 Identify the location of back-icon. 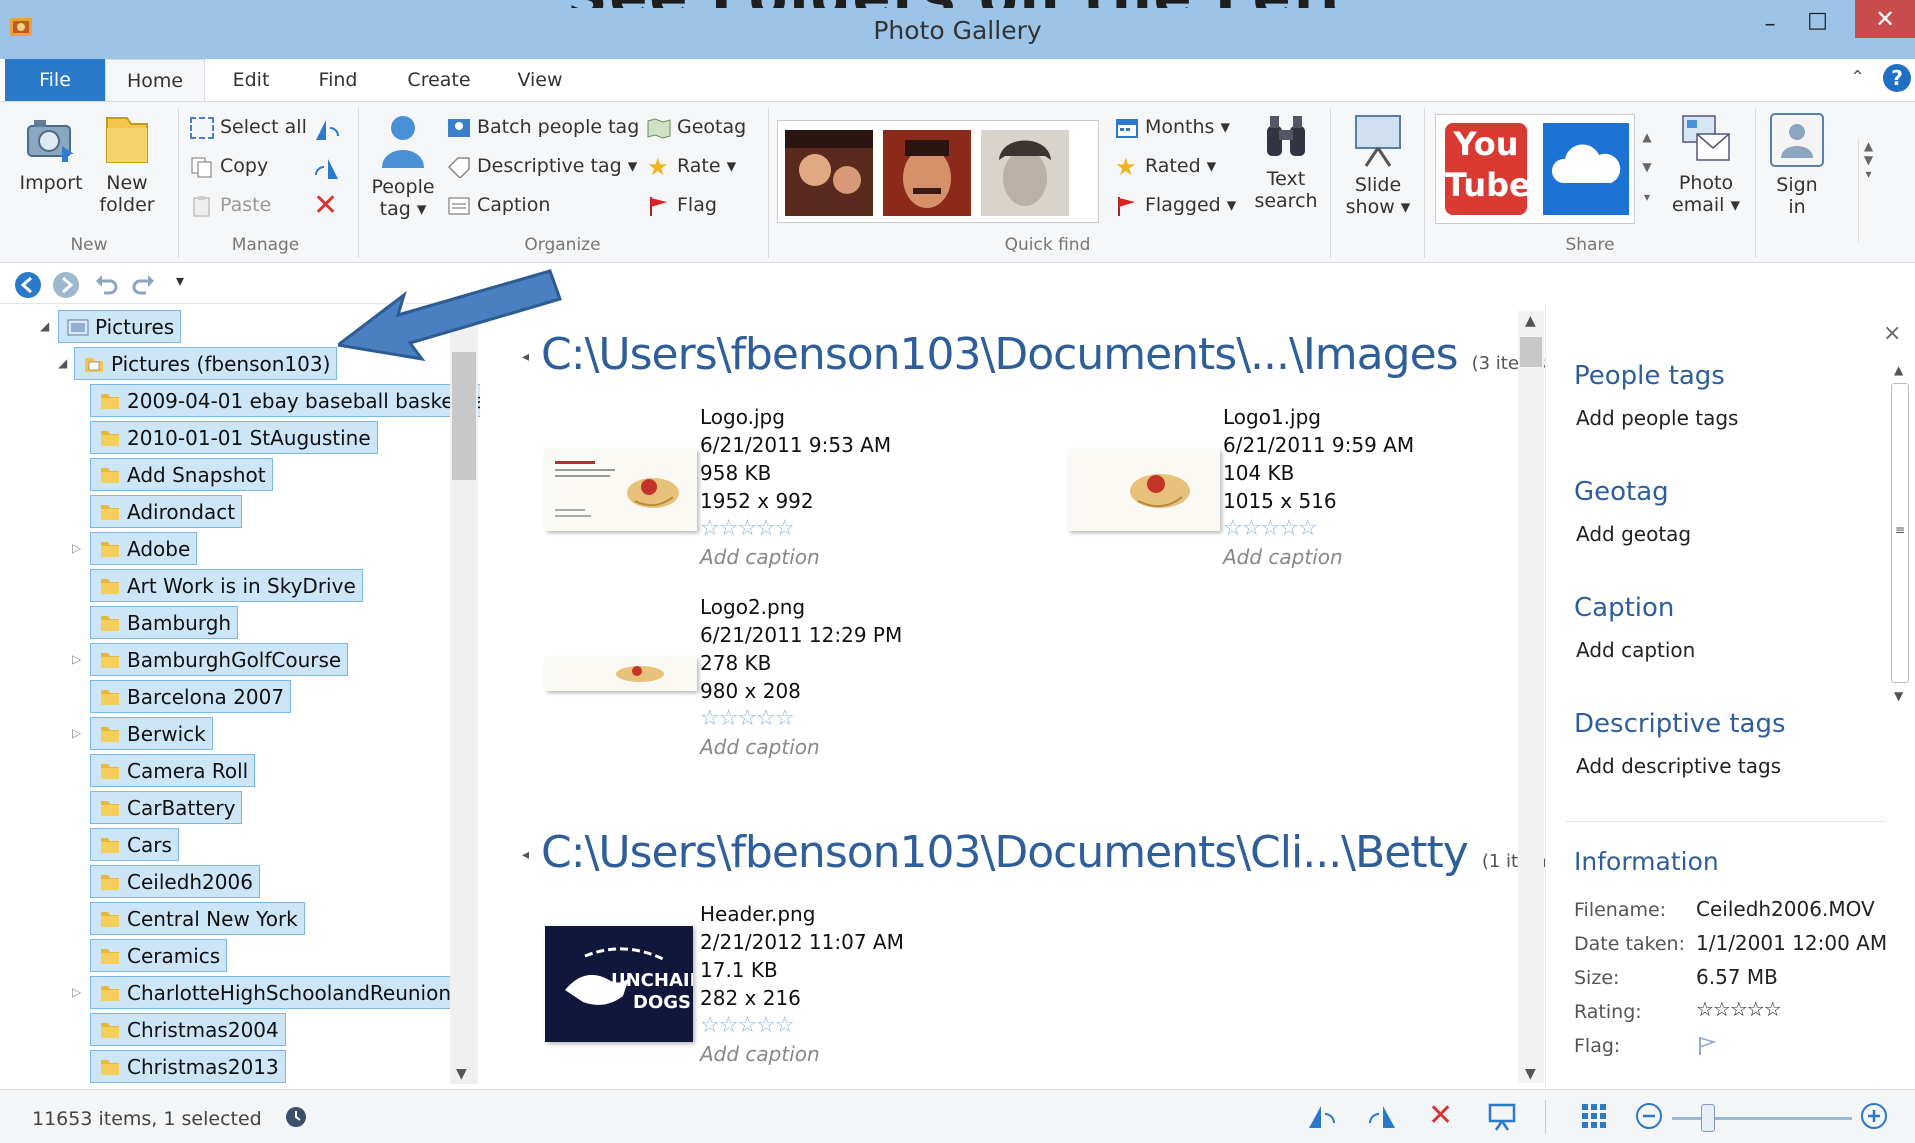
(28, 285).